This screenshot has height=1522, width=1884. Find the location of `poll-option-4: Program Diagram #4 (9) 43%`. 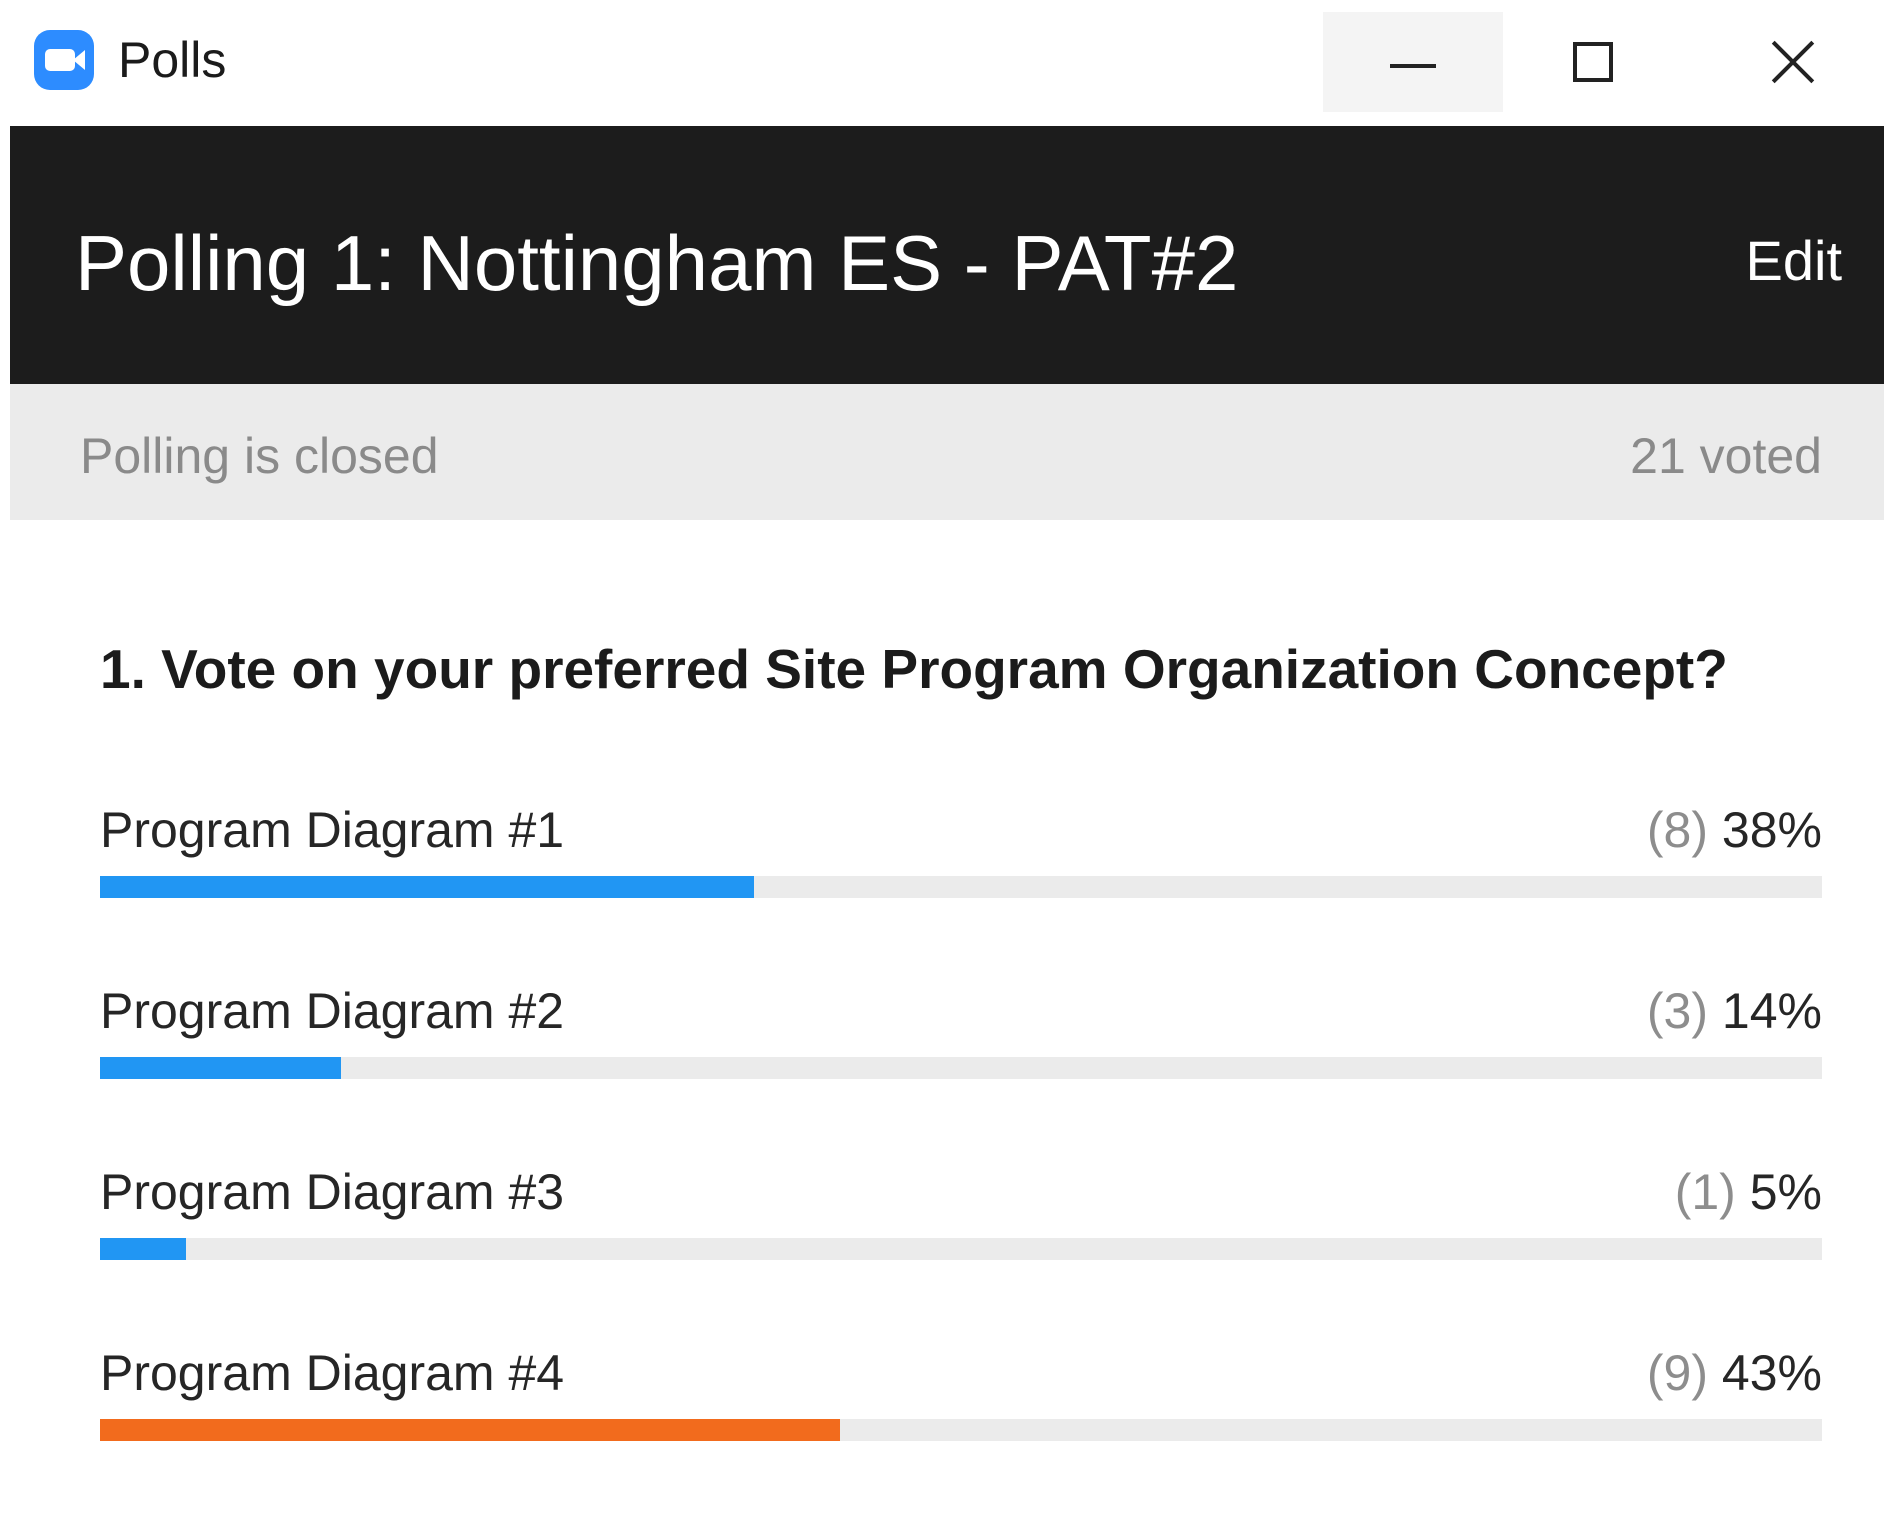

poll-option-4: Program Diagram #4 (9) 43% is located at coordinates (956, 1403).